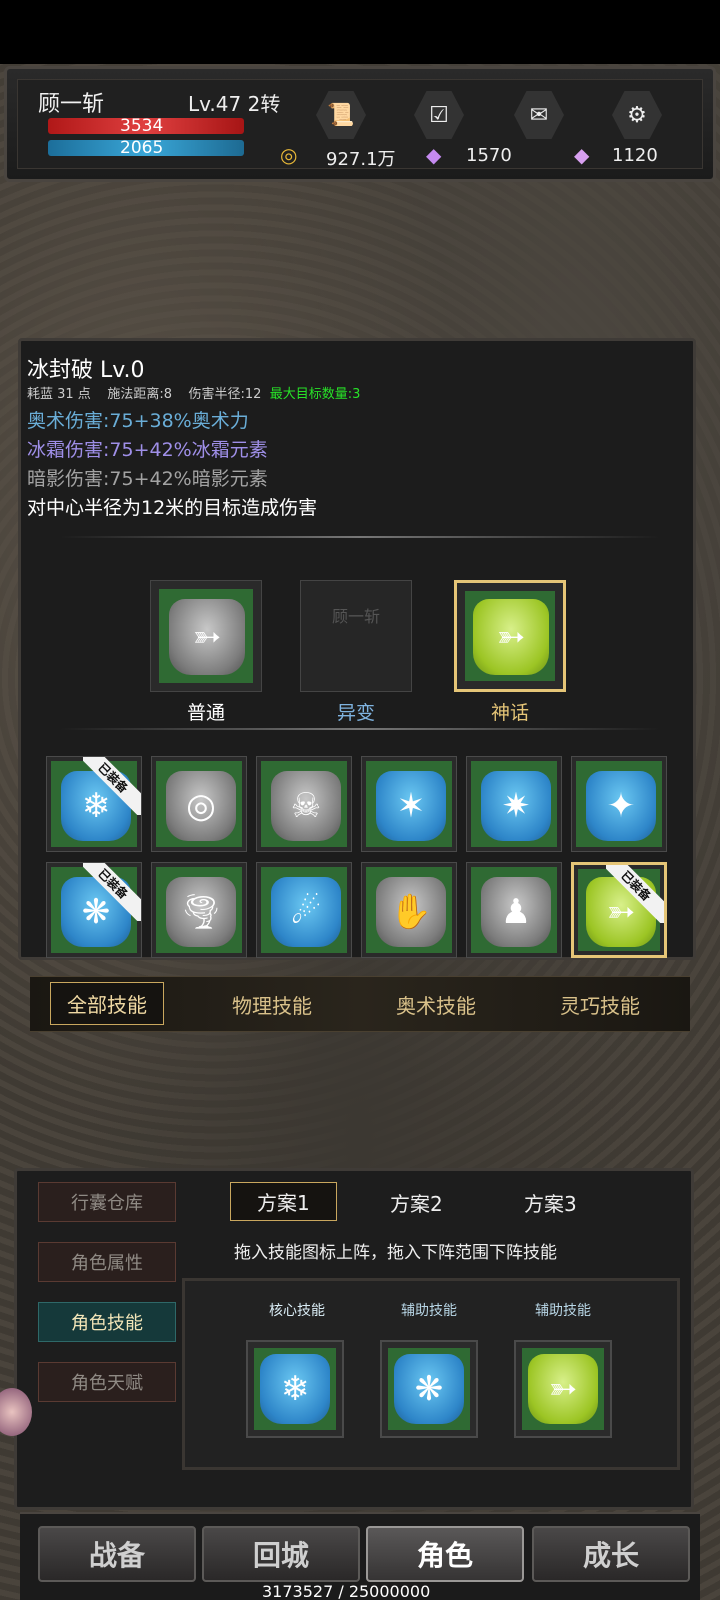  I want to click on gold-coin-icon: ◎, so click(289, 155).